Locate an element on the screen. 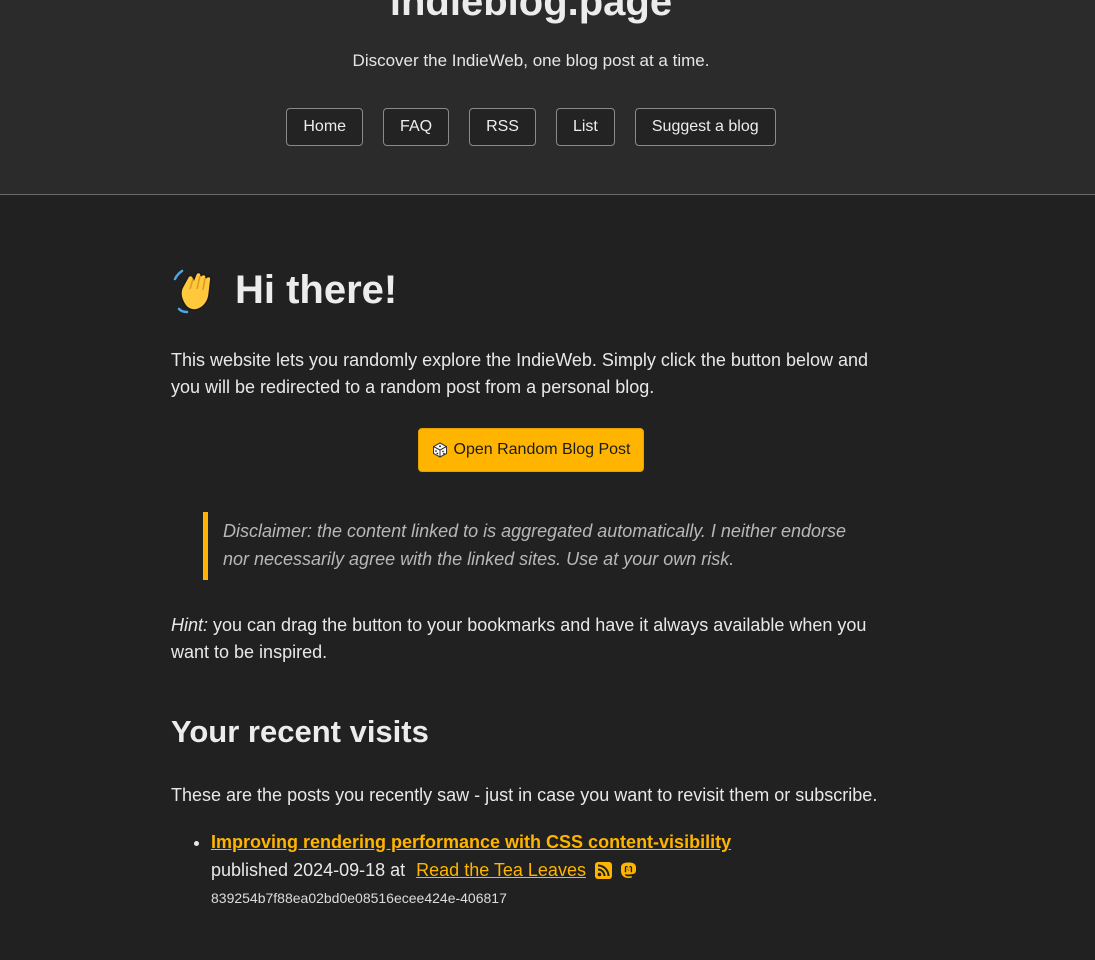 The image size is (1095, 960). nav-faq-button: FAQ is located at coordinates (416, 127).